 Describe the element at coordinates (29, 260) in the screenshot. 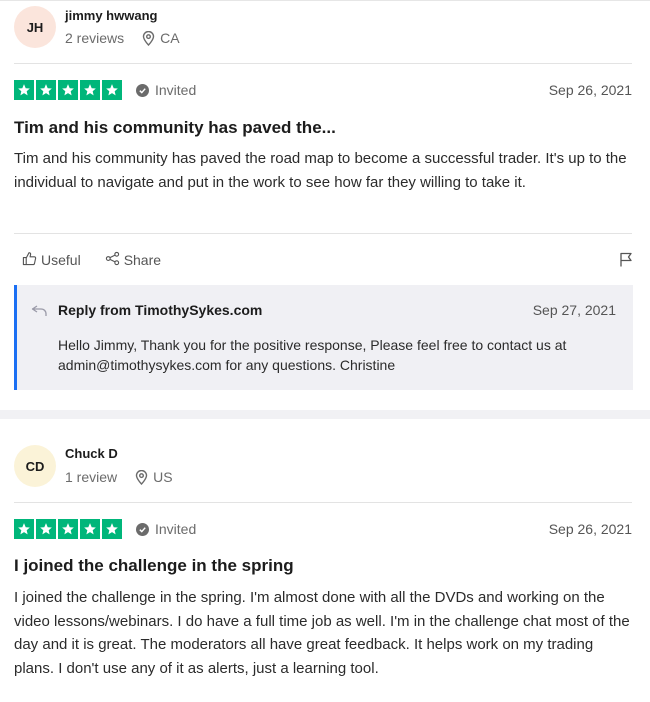

I see `thumbs-up-icon` at that location.